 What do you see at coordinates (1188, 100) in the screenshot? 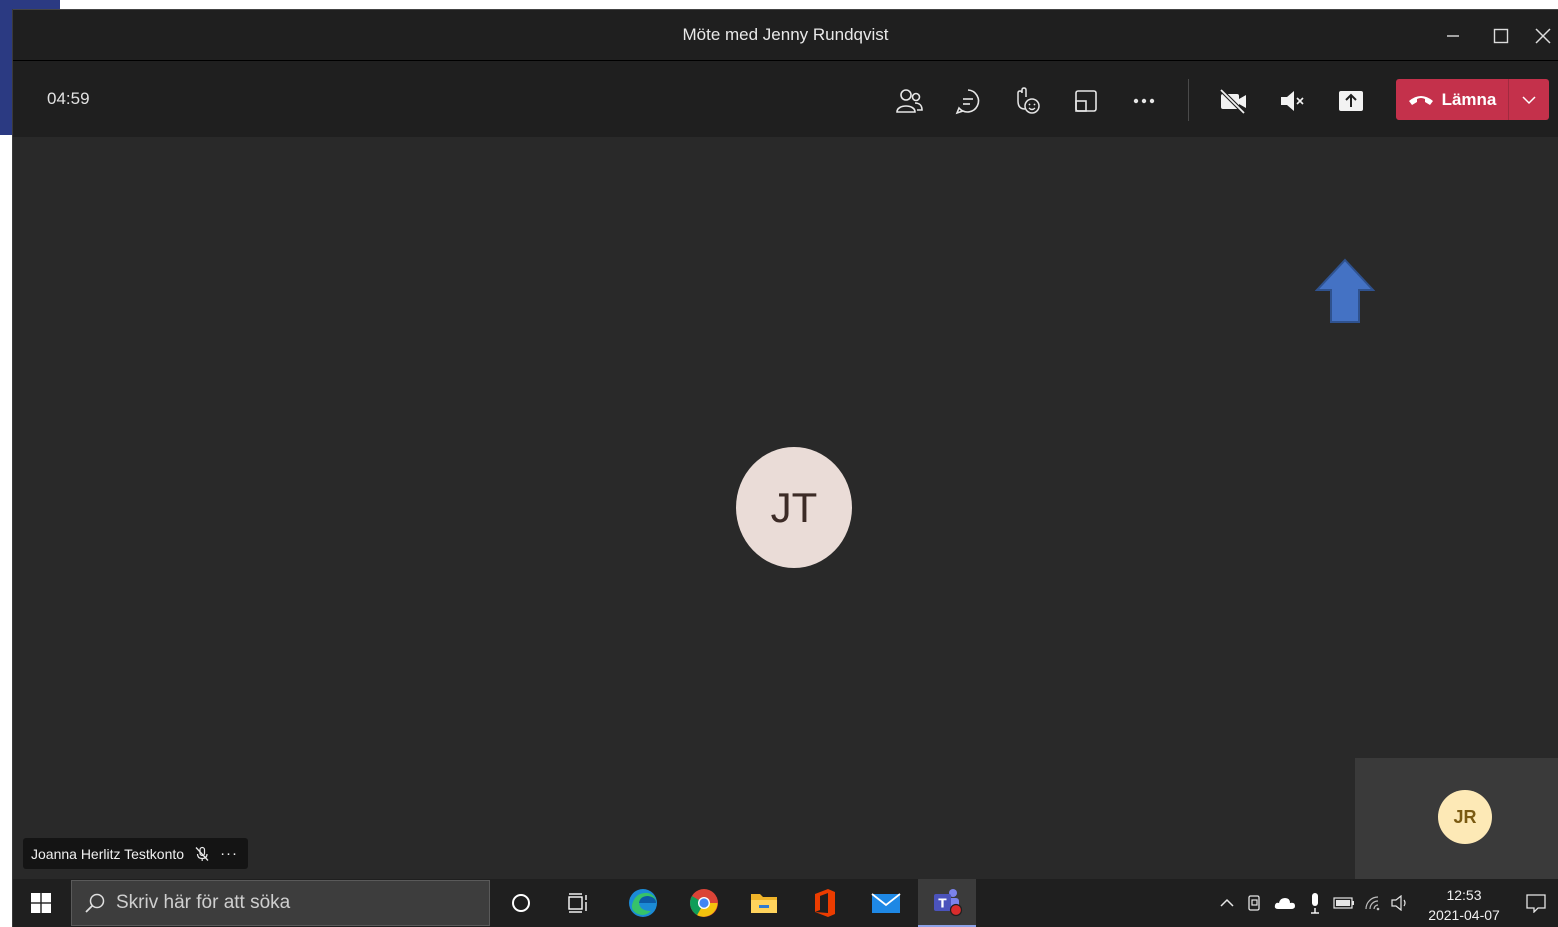
I see `toolbar-divider` at bounding box center [1188, 100].